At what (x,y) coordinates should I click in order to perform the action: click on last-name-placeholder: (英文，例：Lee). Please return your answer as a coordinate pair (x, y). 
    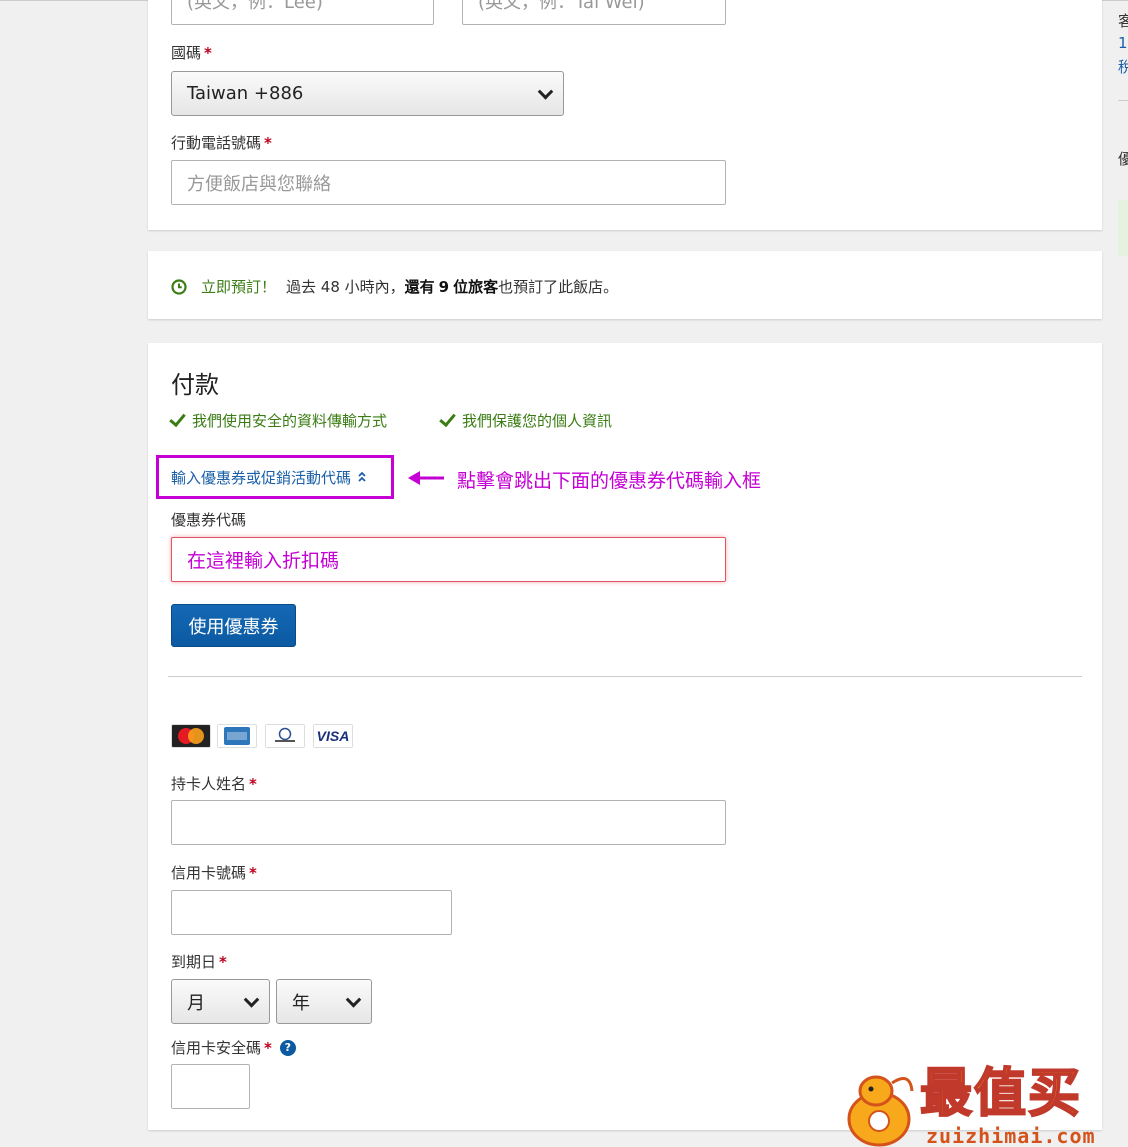
    Looking at the image, I should click on (255, 6).